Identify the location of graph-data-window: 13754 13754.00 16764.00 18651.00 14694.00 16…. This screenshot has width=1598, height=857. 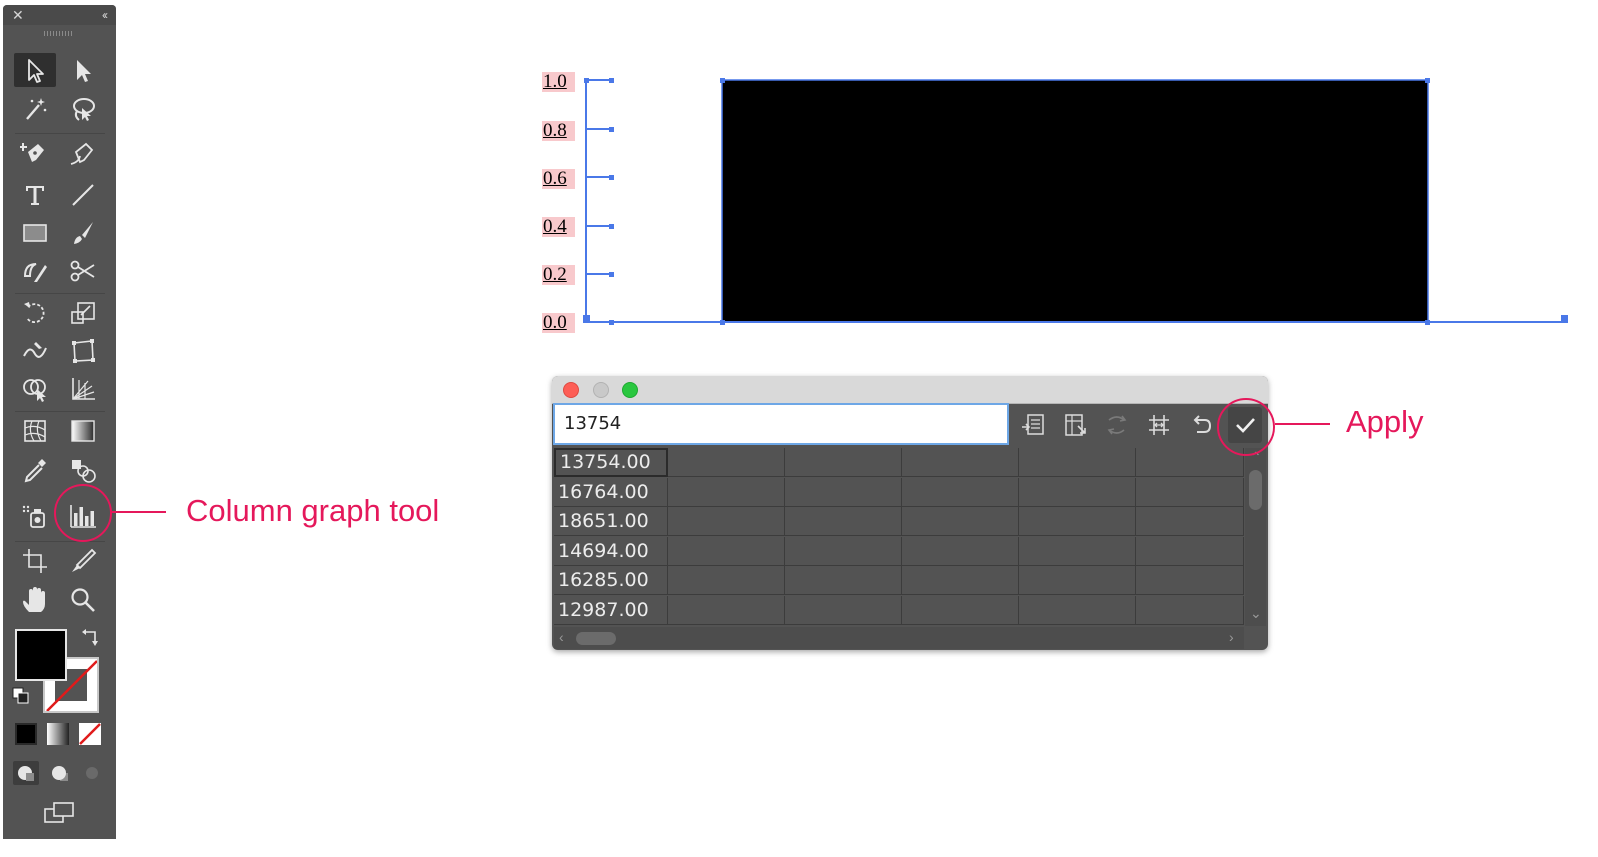
(910, 513).